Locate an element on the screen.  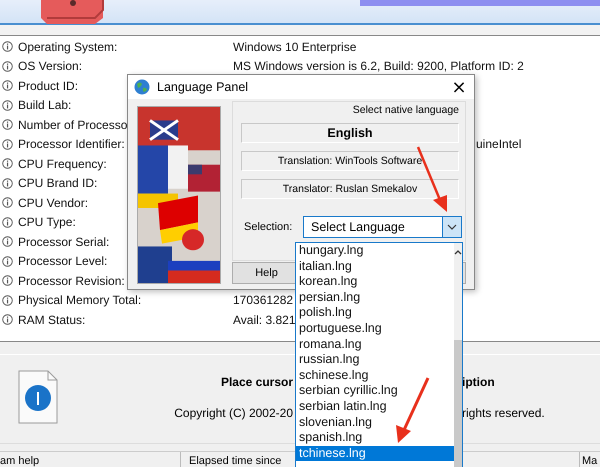
copyright-text: Copyright (C) 2002-20 is located at coordinates (233, 413).